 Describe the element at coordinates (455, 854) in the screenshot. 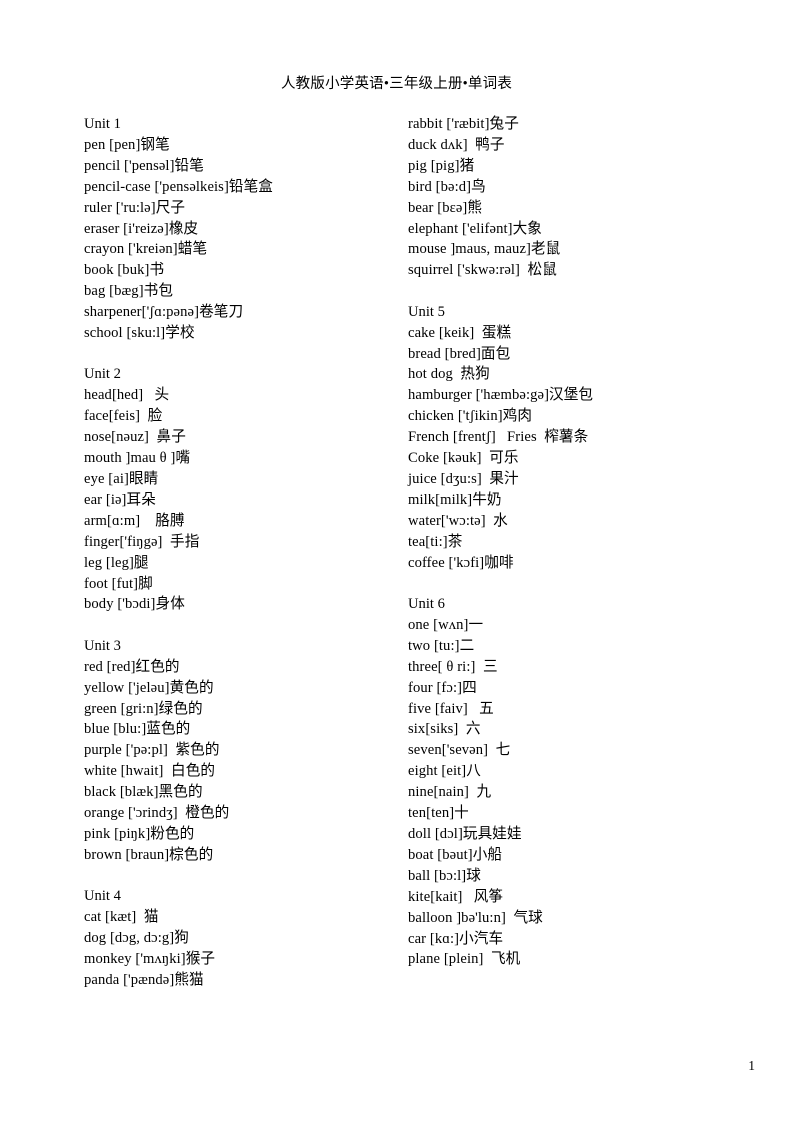

I see `word-entry: boat [bəut]小船` at that location.